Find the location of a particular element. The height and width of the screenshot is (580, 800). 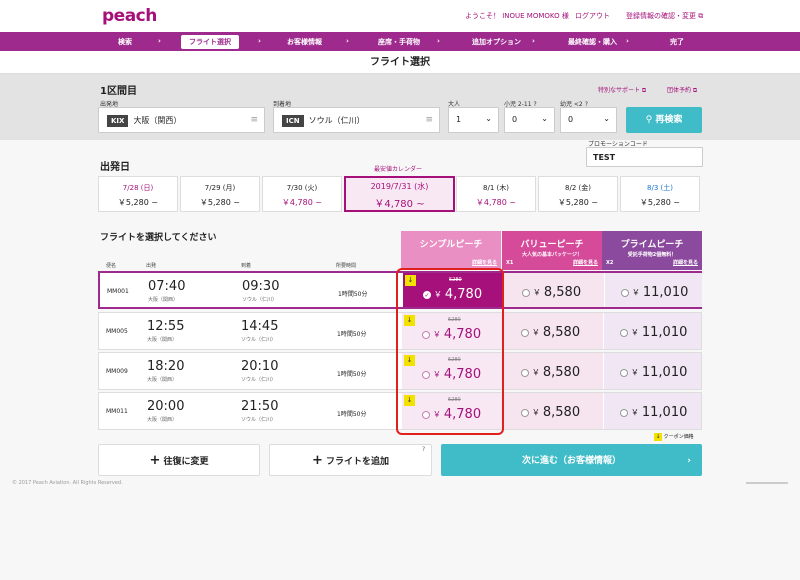

flight-select-title: フライトを選択してください is located at coordinates (158, 238).